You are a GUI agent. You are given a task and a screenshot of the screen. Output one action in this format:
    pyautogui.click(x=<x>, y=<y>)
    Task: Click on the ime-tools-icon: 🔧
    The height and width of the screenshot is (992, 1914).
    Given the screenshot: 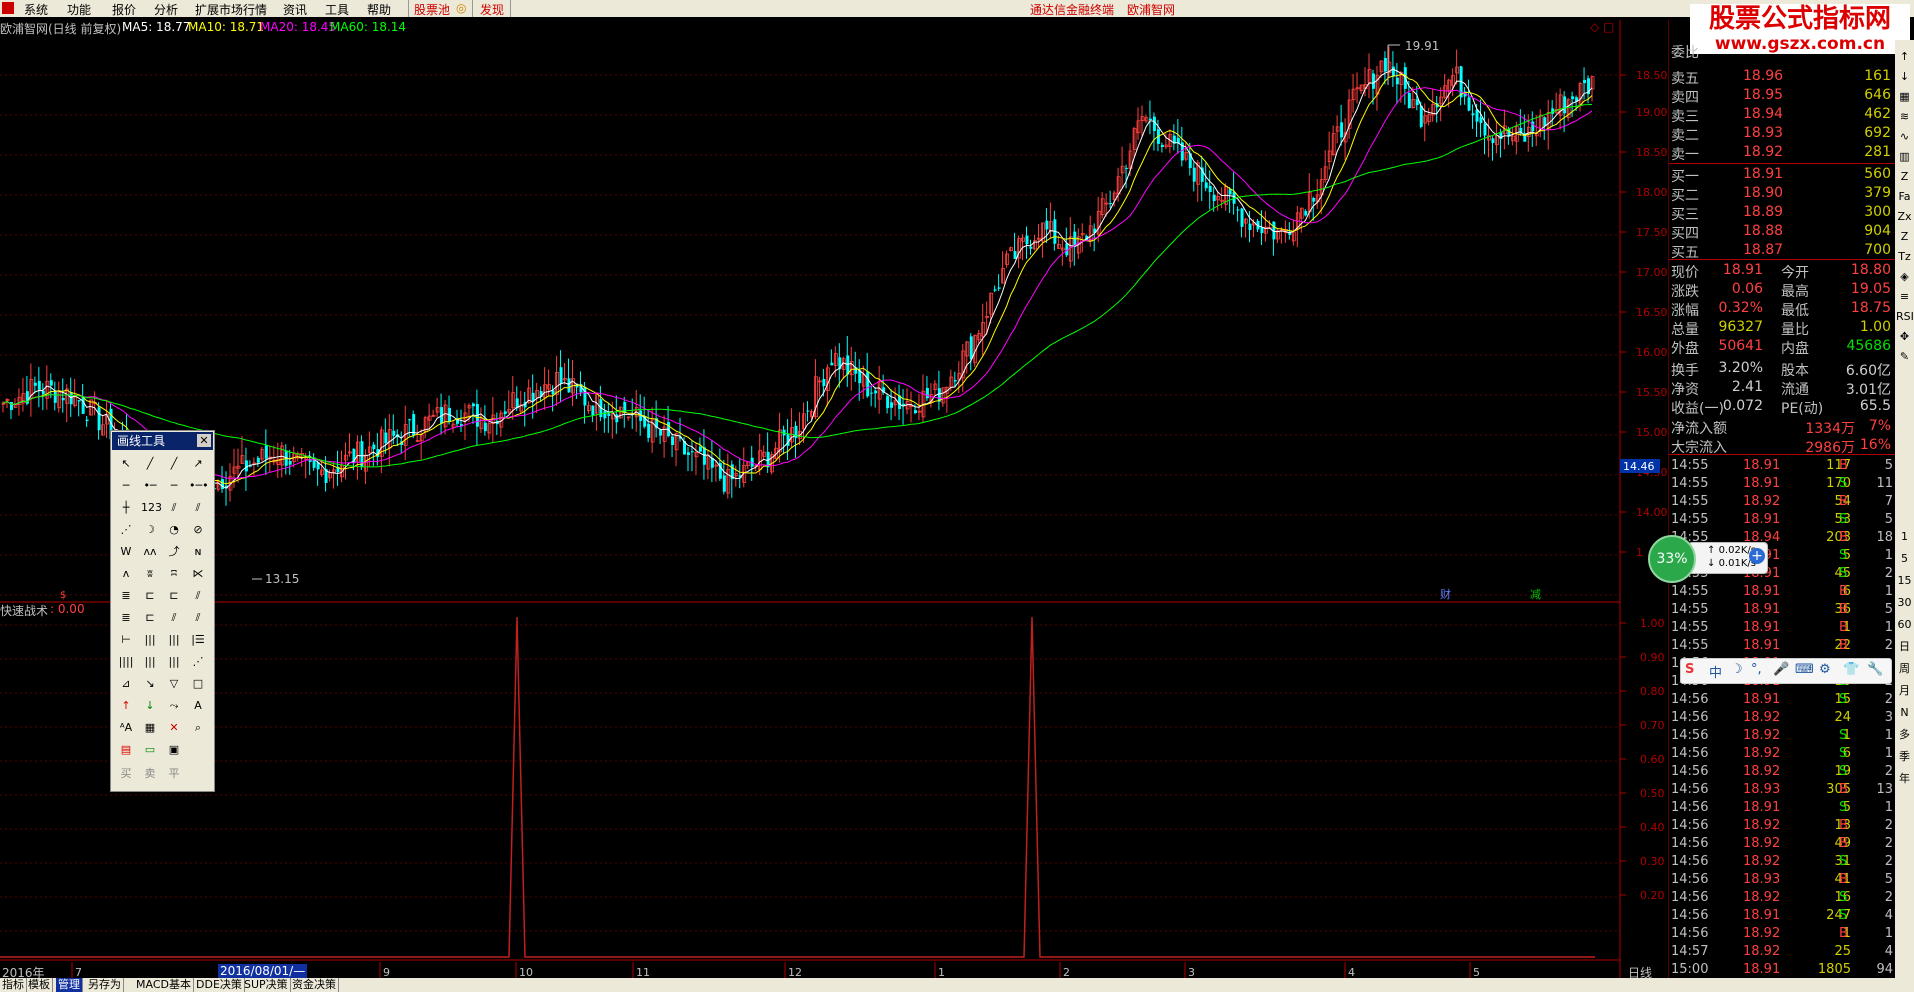 What is the action you would take?
    pyautogui.click(x=1875, y=669)
    